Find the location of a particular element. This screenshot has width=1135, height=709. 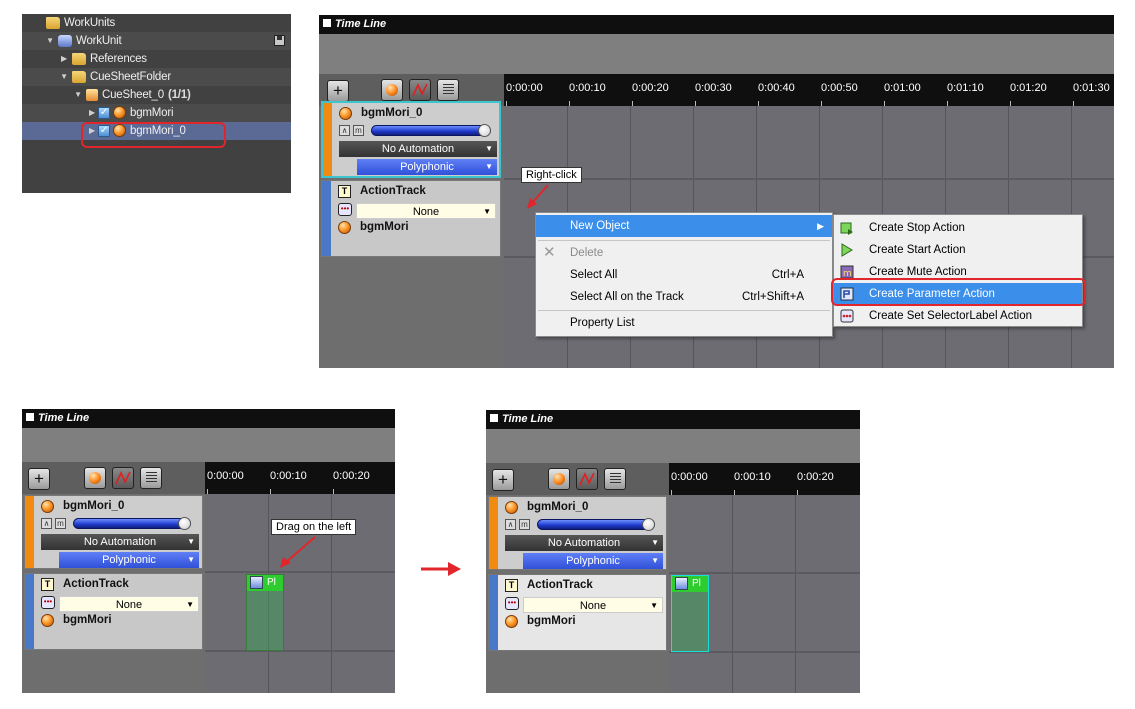

next-step-arrow-icon is located at coordinates (441, 569).